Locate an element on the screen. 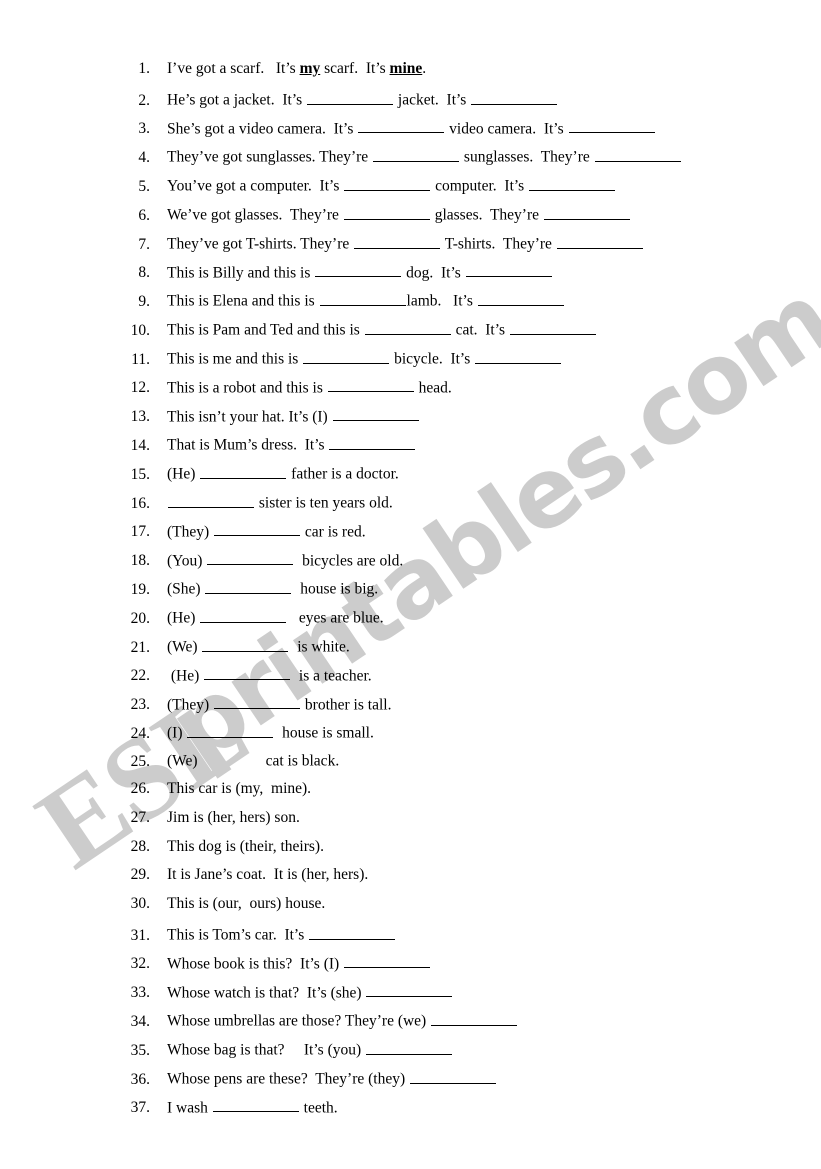 This screenshot has height=1169, width=821. worksheet-item: 37. I wash teeth. is located at coordinates (410, 1111).